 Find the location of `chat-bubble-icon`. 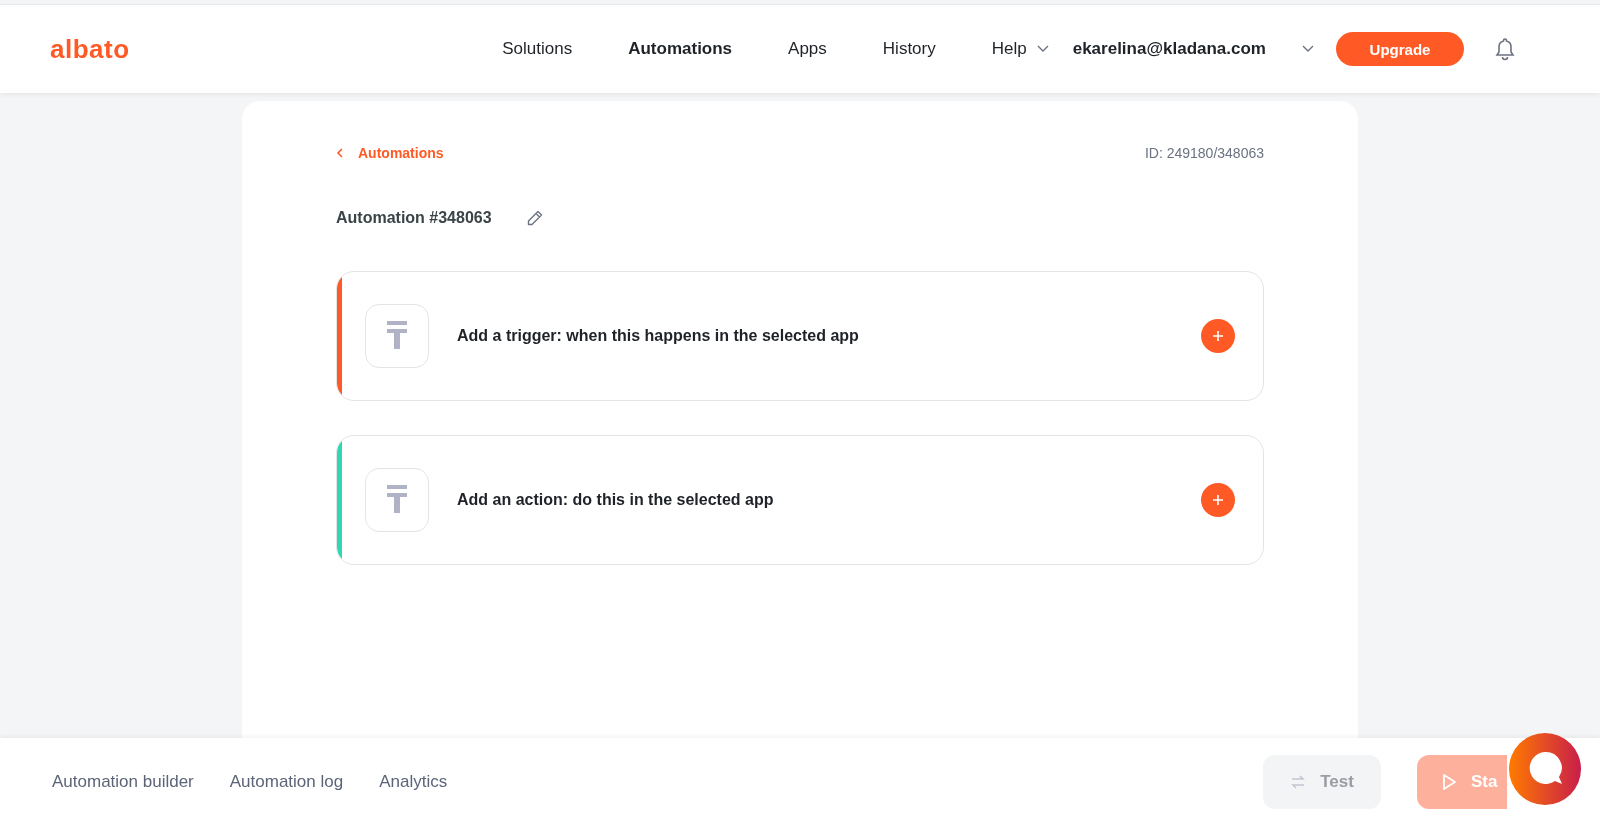

chat-bubble-icon is located at coordinates (1545, 769).